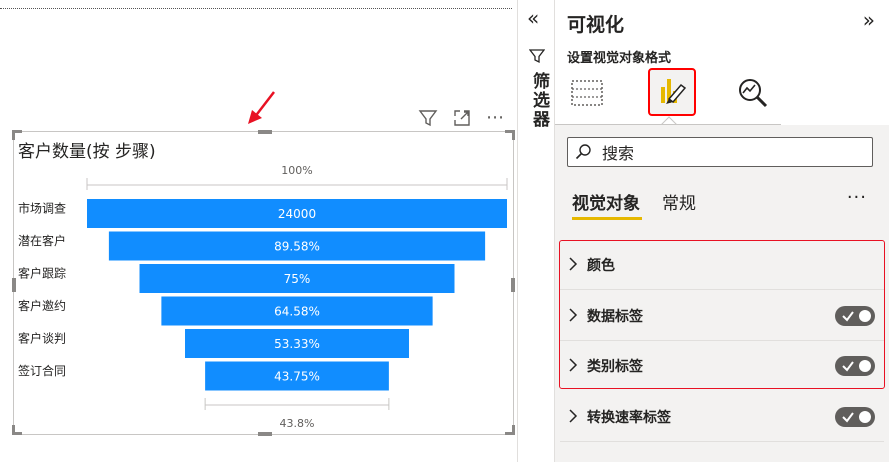  I want to click on more-options-icon: ⋯, so click(495, 118).